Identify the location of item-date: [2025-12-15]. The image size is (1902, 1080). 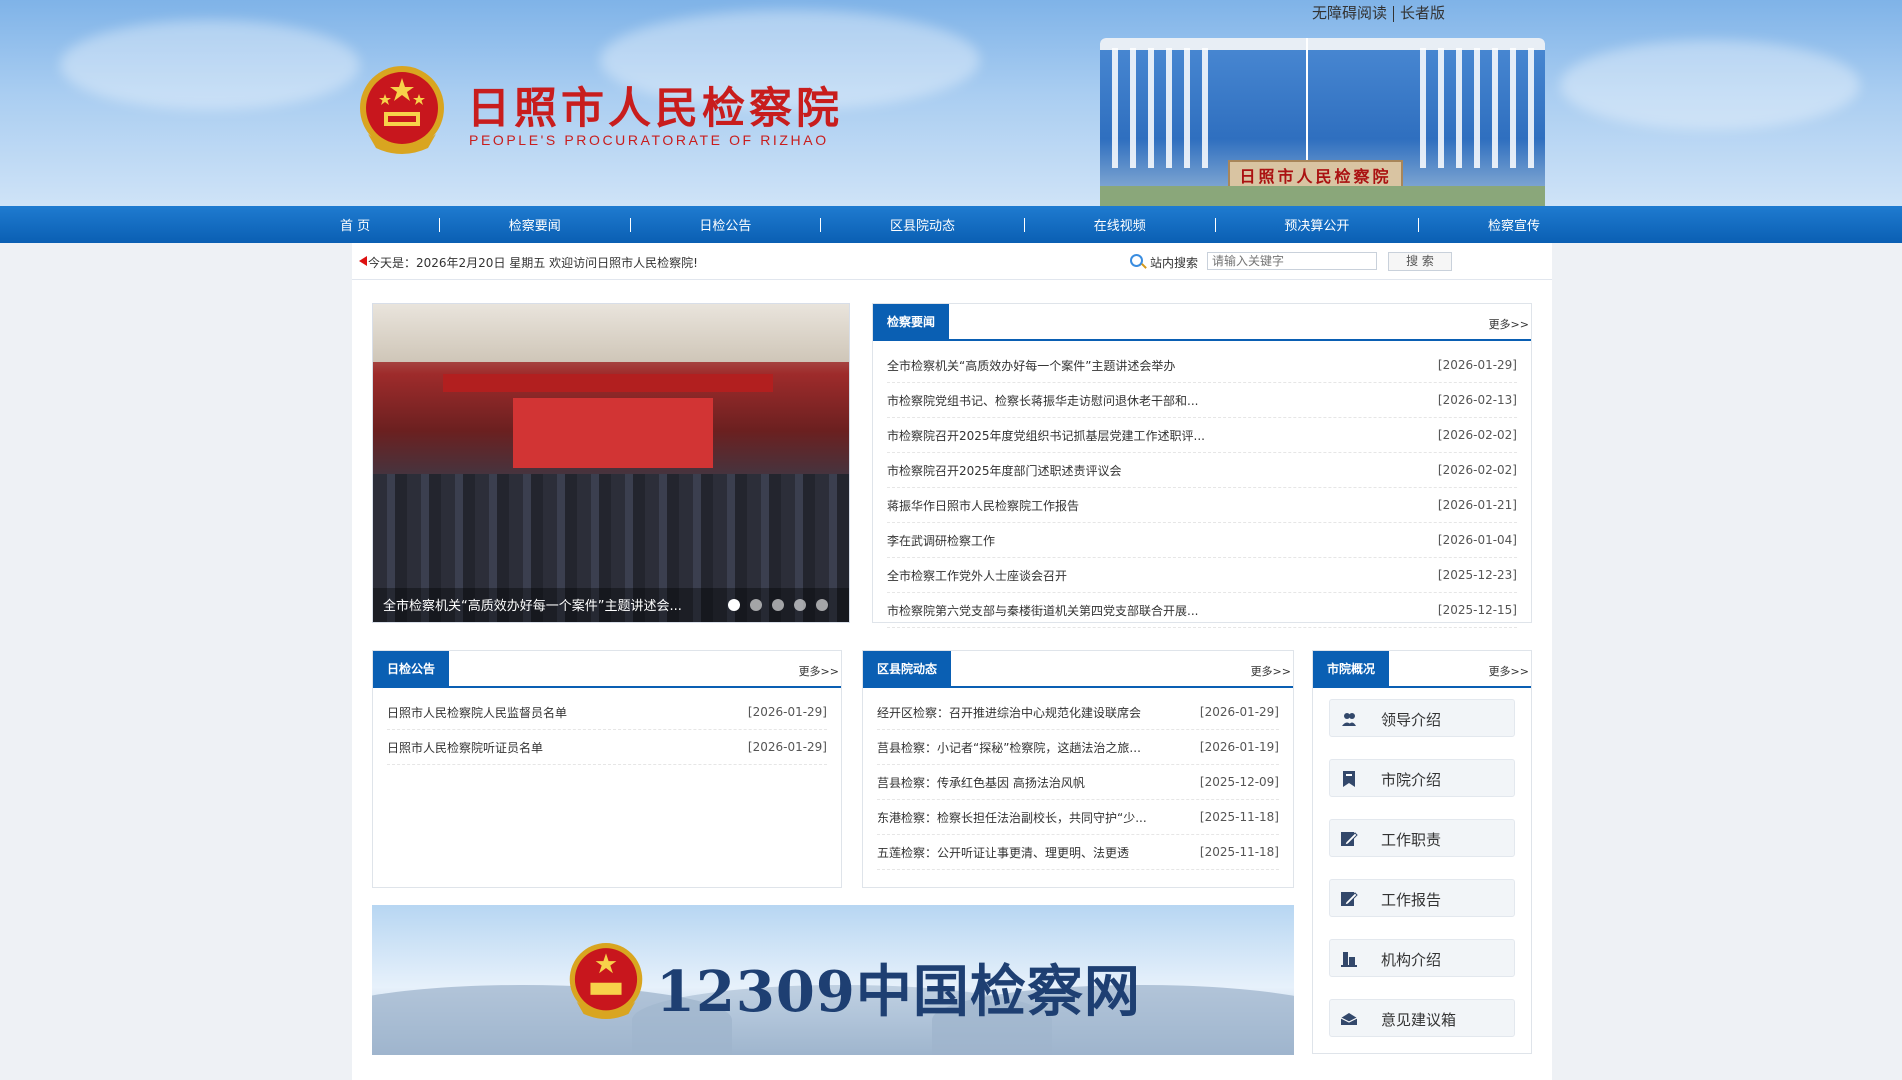
(1477, 610).